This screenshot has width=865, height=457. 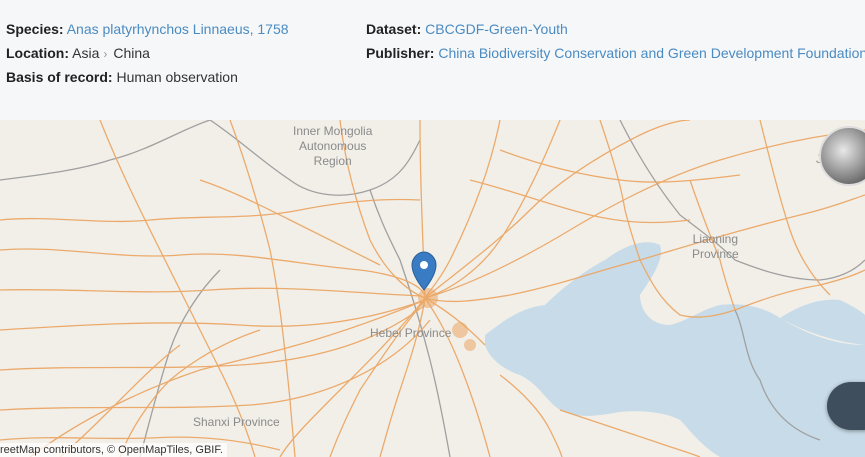 I want to click on location-row: Location: Asia › China, so click(x=78, y=53).